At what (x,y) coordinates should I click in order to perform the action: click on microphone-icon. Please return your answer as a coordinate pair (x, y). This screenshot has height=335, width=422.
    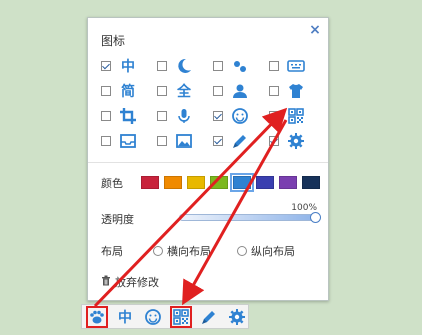
    Looking at the image, I should click on (184, 116).